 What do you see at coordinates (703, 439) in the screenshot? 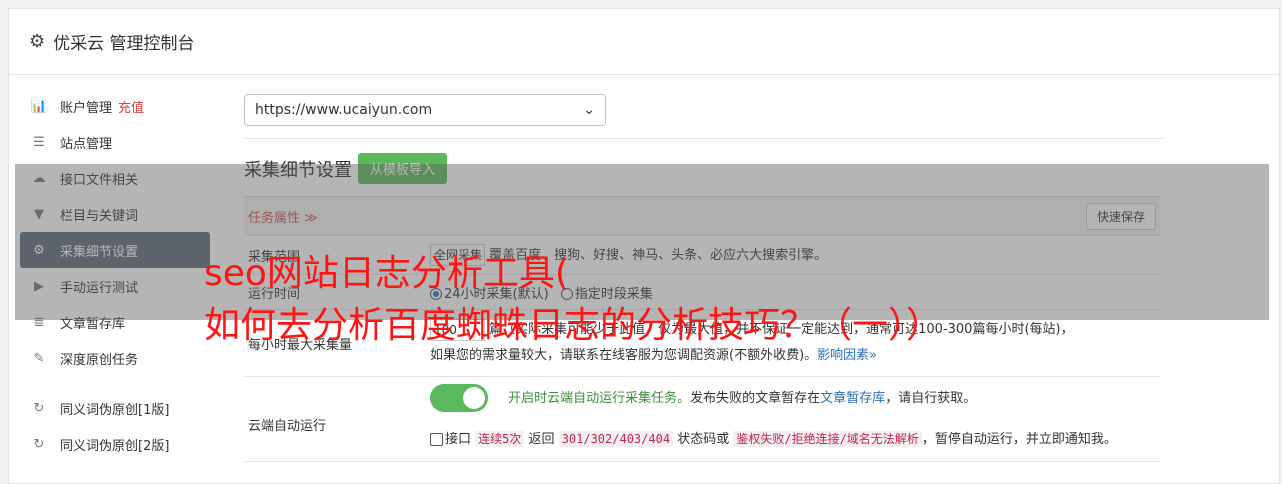
I see `iface-text-2: 状态码或` at bounding box center [703, 439].